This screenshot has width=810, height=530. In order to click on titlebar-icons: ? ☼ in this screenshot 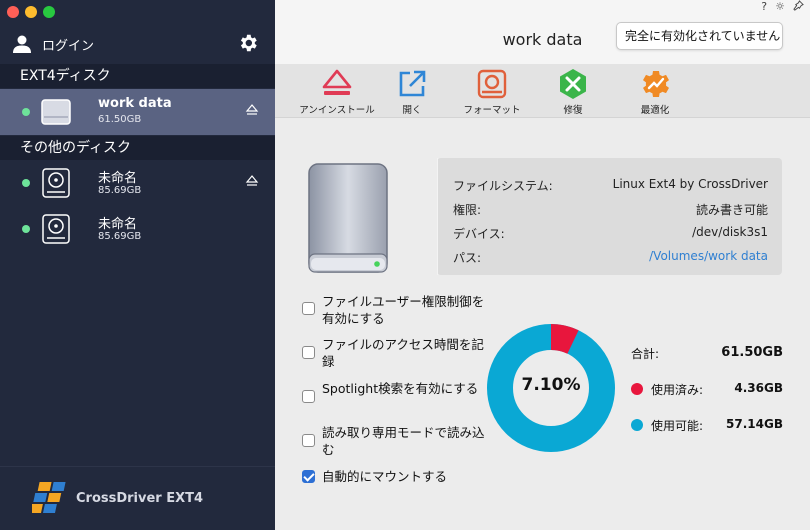, I will do `click(782, 7)`.